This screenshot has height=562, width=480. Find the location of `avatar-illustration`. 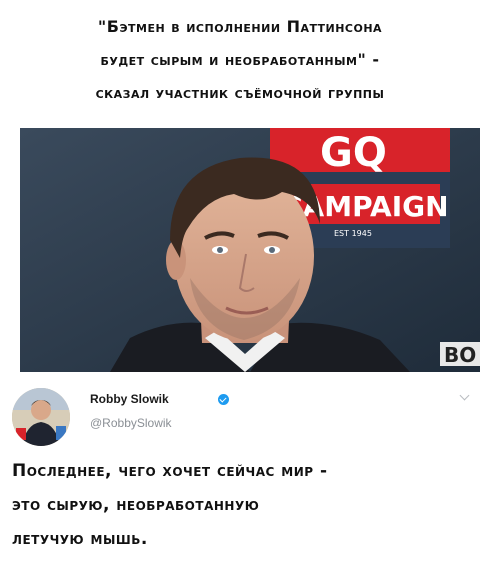

avatar-illustration is located at coordinates (41, 417).